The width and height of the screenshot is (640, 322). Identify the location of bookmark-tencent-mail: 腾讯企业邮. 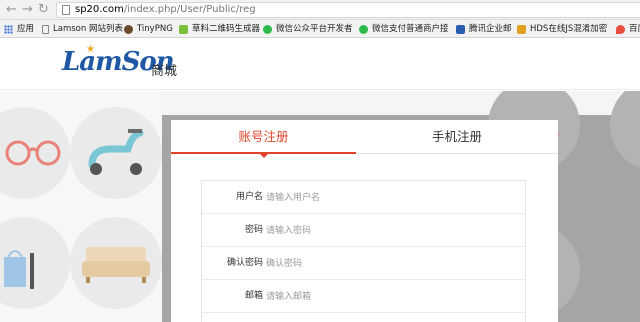
(484, 29).